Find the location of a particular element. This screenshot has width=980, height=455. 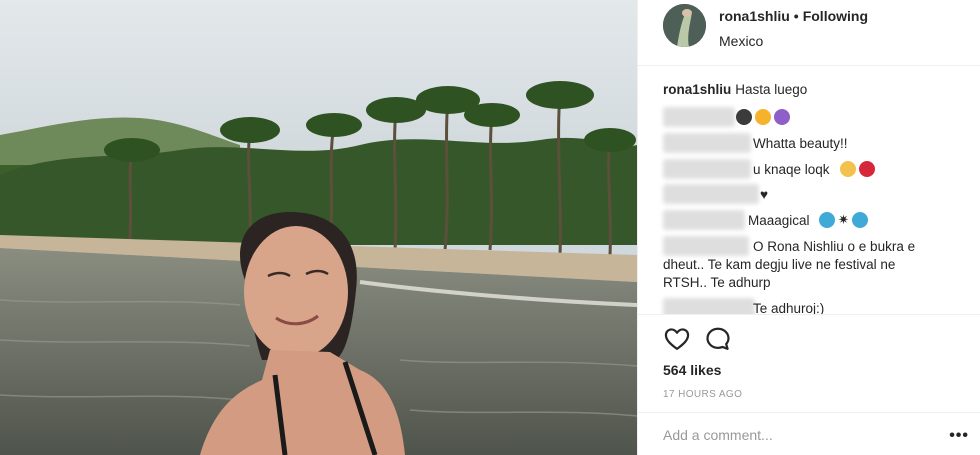

caption: rona1shliu Hasta luego is located at coordinates (735, 89).